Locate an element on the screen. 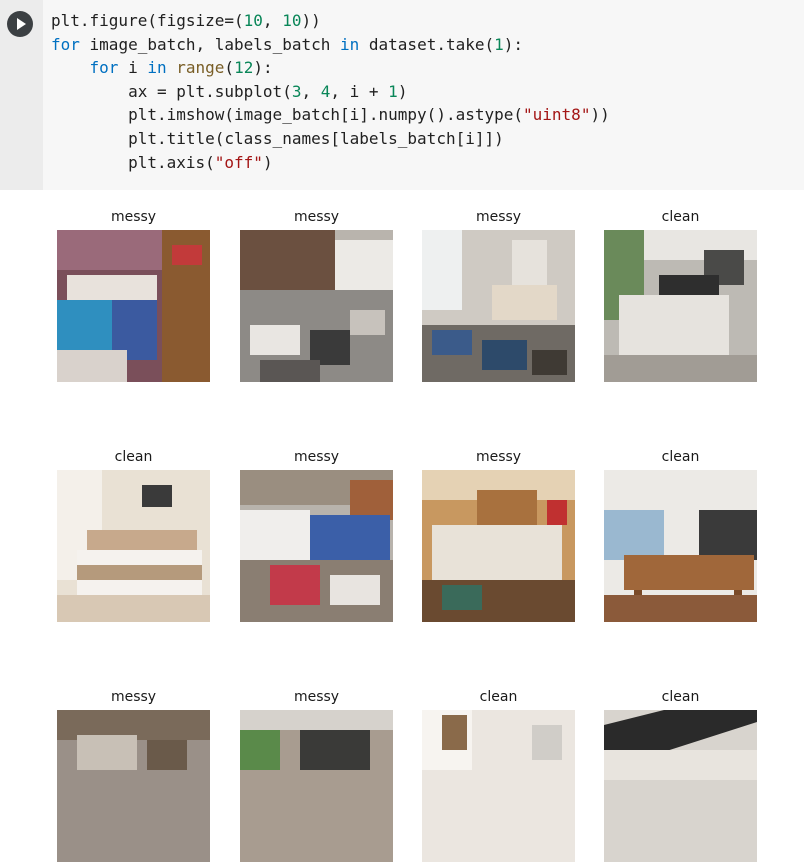  code-token: image_batch, labels_batch is located at coordinates (209, 44).